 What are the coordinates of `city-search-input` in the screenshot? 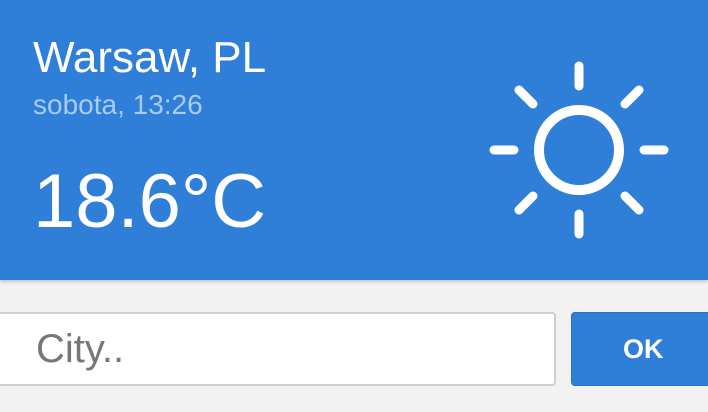 It's located at (278, 349).